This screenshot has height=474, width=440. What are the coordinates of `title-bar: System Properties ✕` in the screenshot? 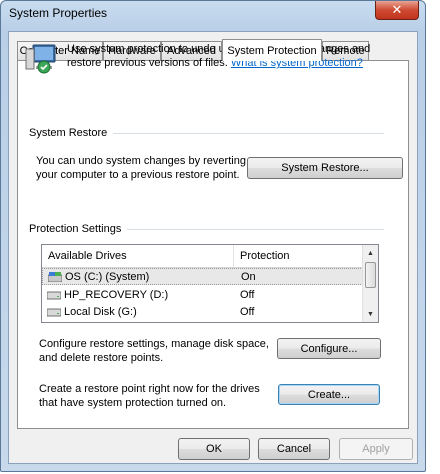 It's located at (213, 14).